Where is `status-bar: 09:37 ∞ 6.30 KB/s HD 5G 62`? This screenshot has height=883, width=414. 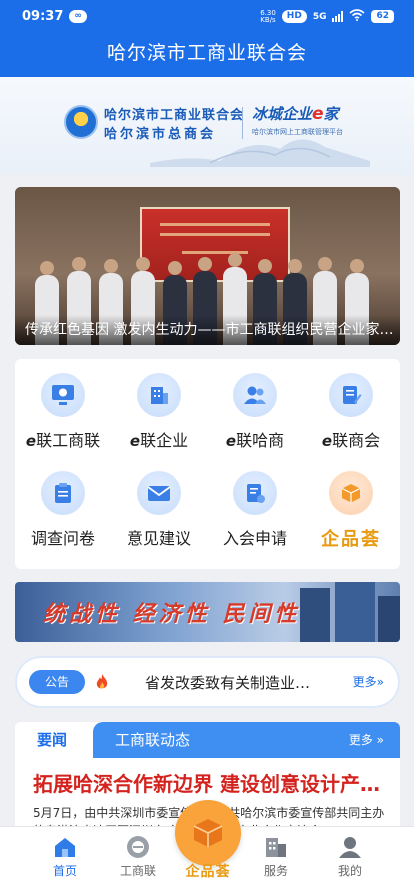
status-bar: 09:37 ∞ 6.30 KB/s HD 5G 62 is located at coordinates (207, 16).